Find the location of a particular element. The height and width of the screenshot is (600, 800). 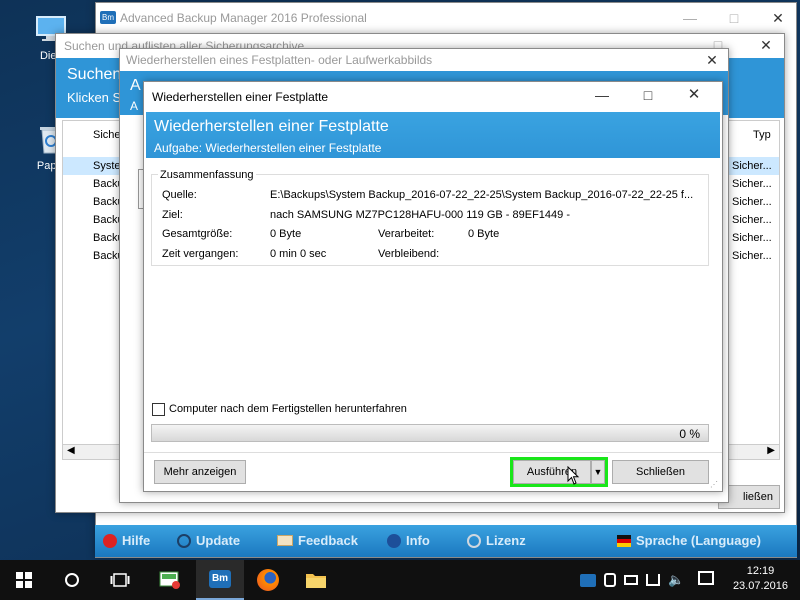

firefox-icon is located at coordinates (268, 580).